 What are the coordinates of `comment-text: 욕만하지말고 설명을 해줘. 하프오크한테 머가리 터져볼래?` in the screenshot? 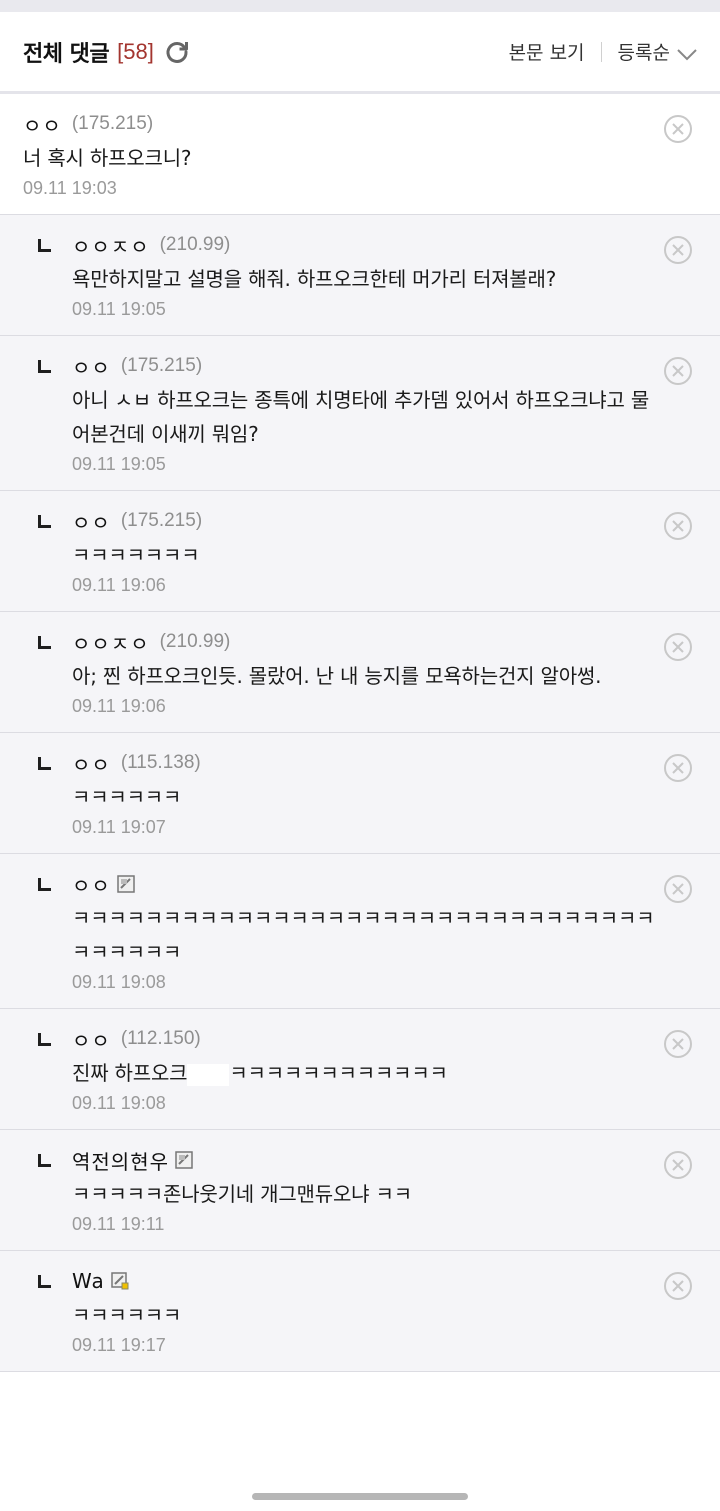 It's located at (366, 279).